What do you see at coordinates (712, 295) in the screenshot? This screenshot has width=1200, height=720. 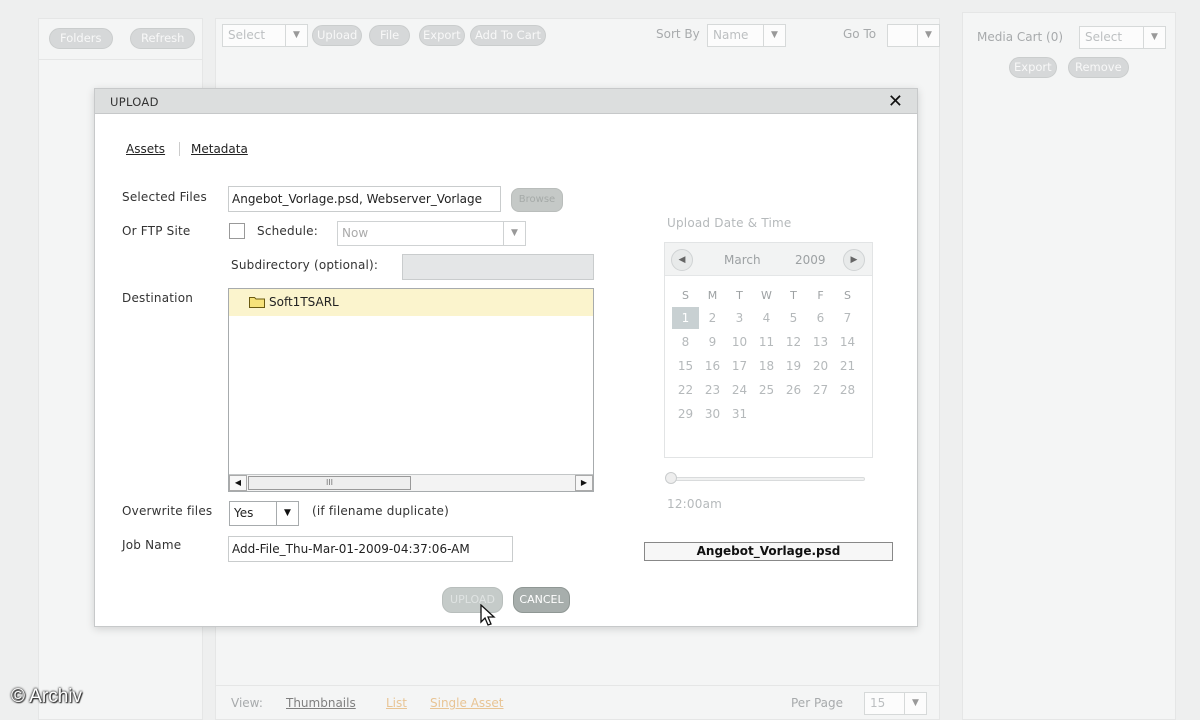 I see `weekday-label: M` at bounding box center [712, 295].